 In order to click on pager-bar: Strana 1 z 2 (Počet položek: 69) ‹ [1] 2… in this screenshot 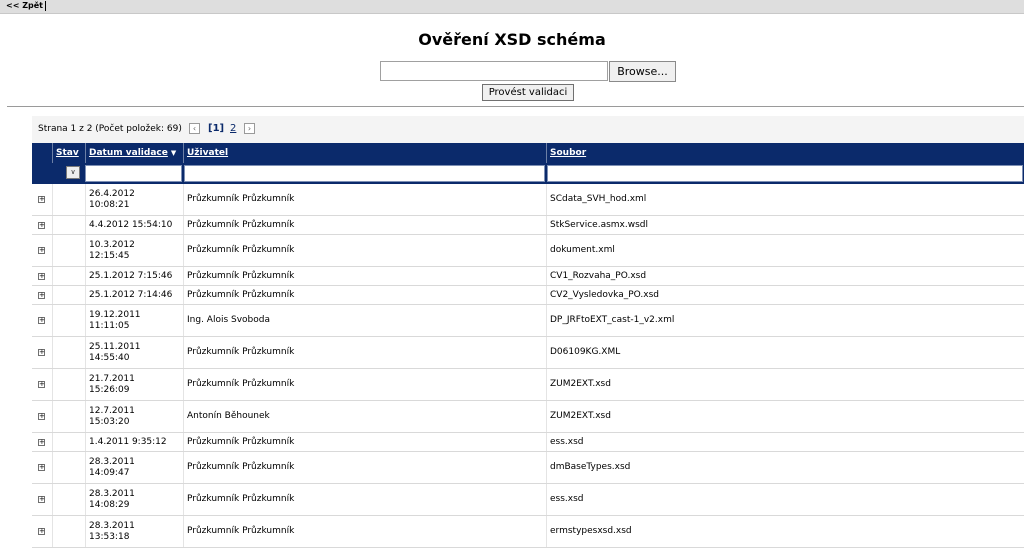, I will do `click(528, 129)`.